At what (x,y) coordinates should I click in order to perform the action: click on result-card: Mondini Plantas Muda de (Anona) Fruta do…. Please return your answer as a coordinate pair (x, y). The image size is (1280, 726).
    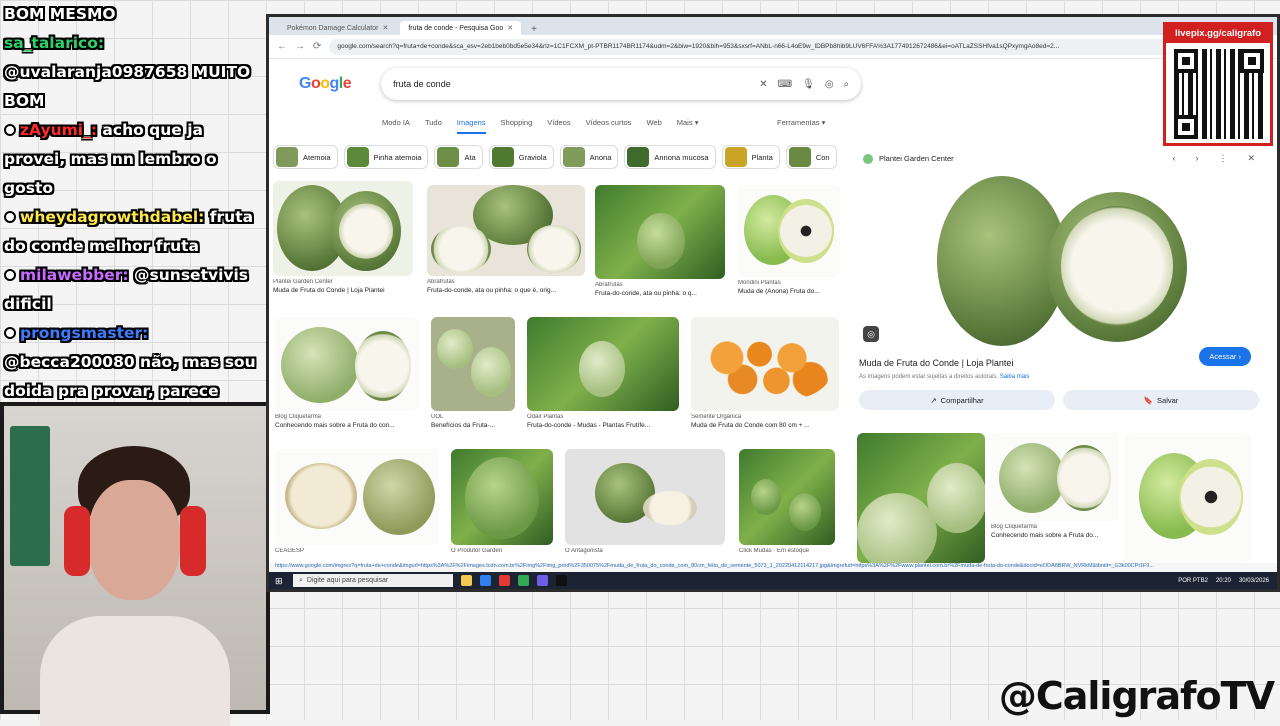
    Looking at the image, I should click on (789, 240).